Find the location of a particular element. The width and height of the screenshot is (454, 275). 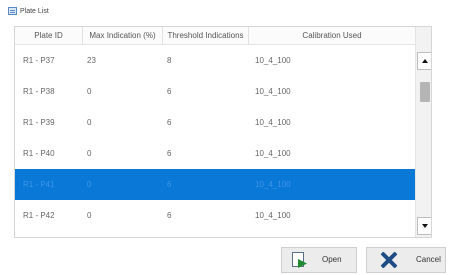

cancel-button: Cancel is located at coordinates (406, 260).